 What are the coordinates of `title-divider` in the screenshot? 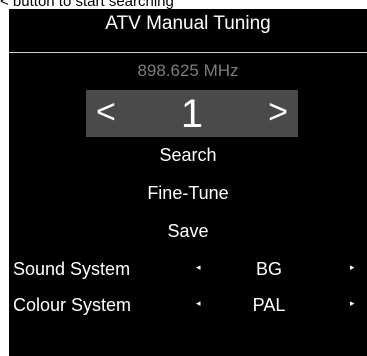 It's located at (188, 52).